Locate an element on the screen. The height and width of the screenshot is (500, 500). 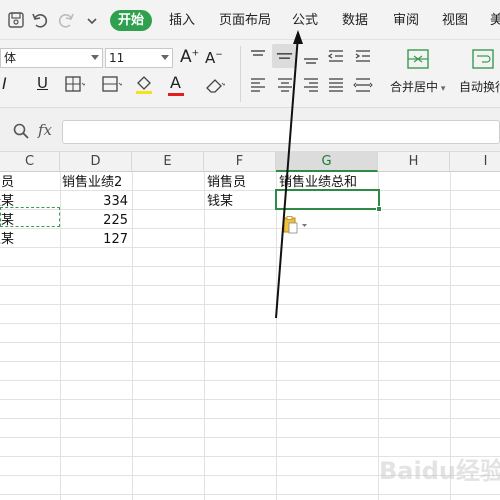
tab-formulas: 公式 is located at coordinates (305, 21).